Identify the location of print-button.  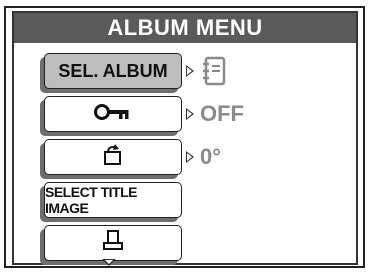
(113, 243).